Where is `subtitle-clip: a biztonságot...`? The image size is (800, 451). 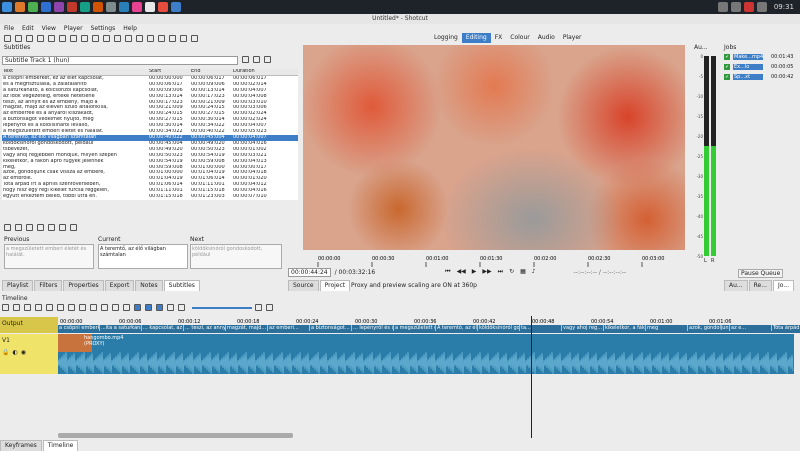
subtitle-clip: a biztonságot... is located at coordinates (331, 328).